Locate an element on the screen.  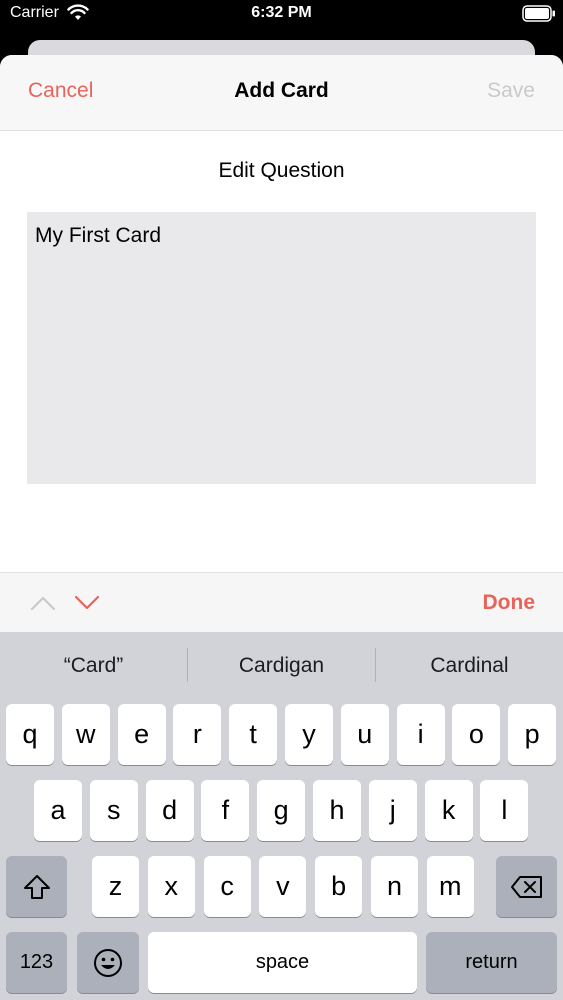
key-c: c is located at coordinates (227, 886).